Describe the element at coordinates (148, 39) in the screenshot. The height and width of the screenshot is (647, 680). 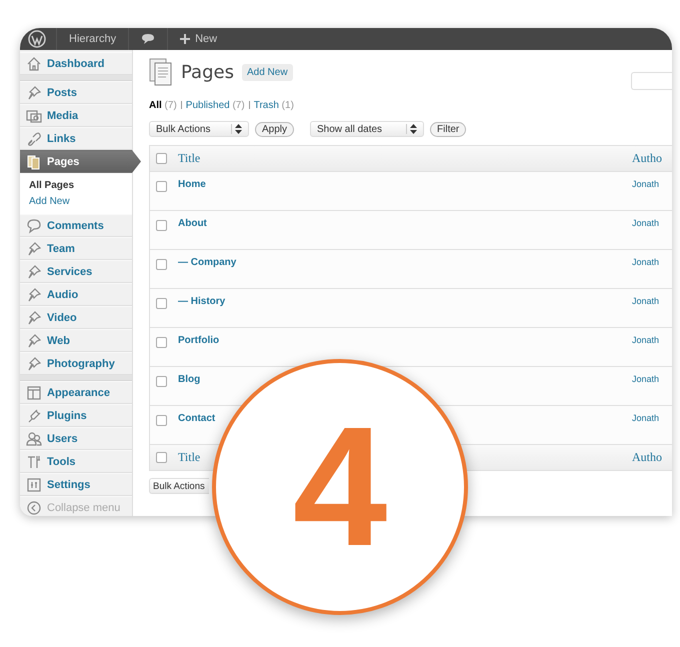
I see `comment-icon` at that location.